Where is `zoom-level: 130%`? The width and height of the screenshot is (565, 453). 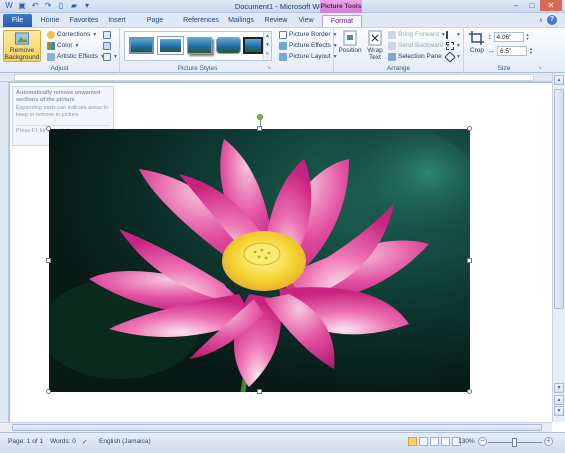
zoom-level: 130% is located at coordinates (466, 441).